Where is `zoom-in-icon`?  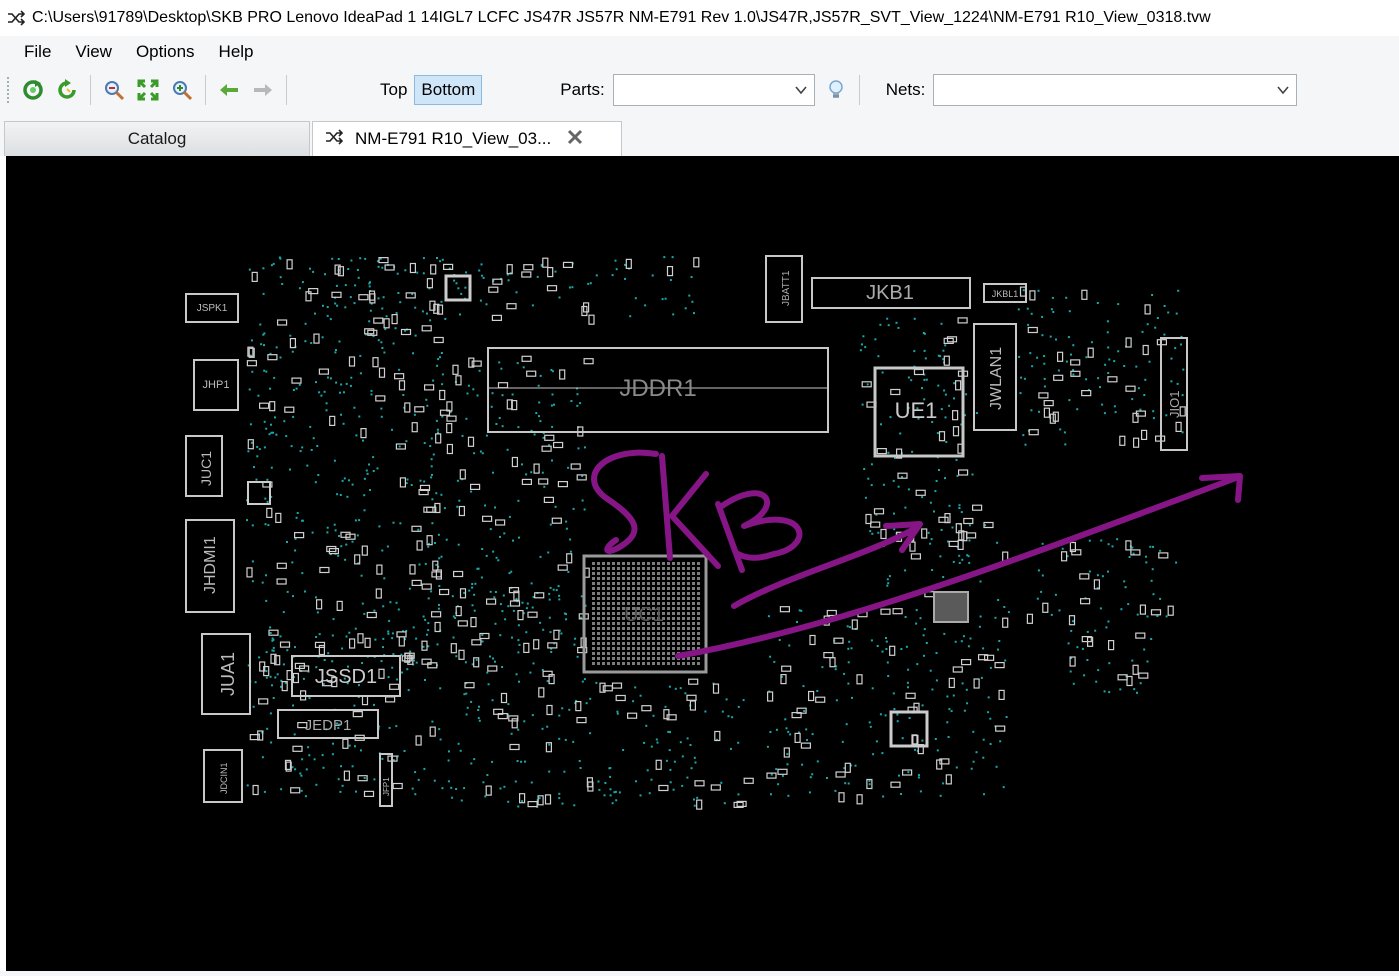
zoom-in-icon is located at coordinates (182, 90).